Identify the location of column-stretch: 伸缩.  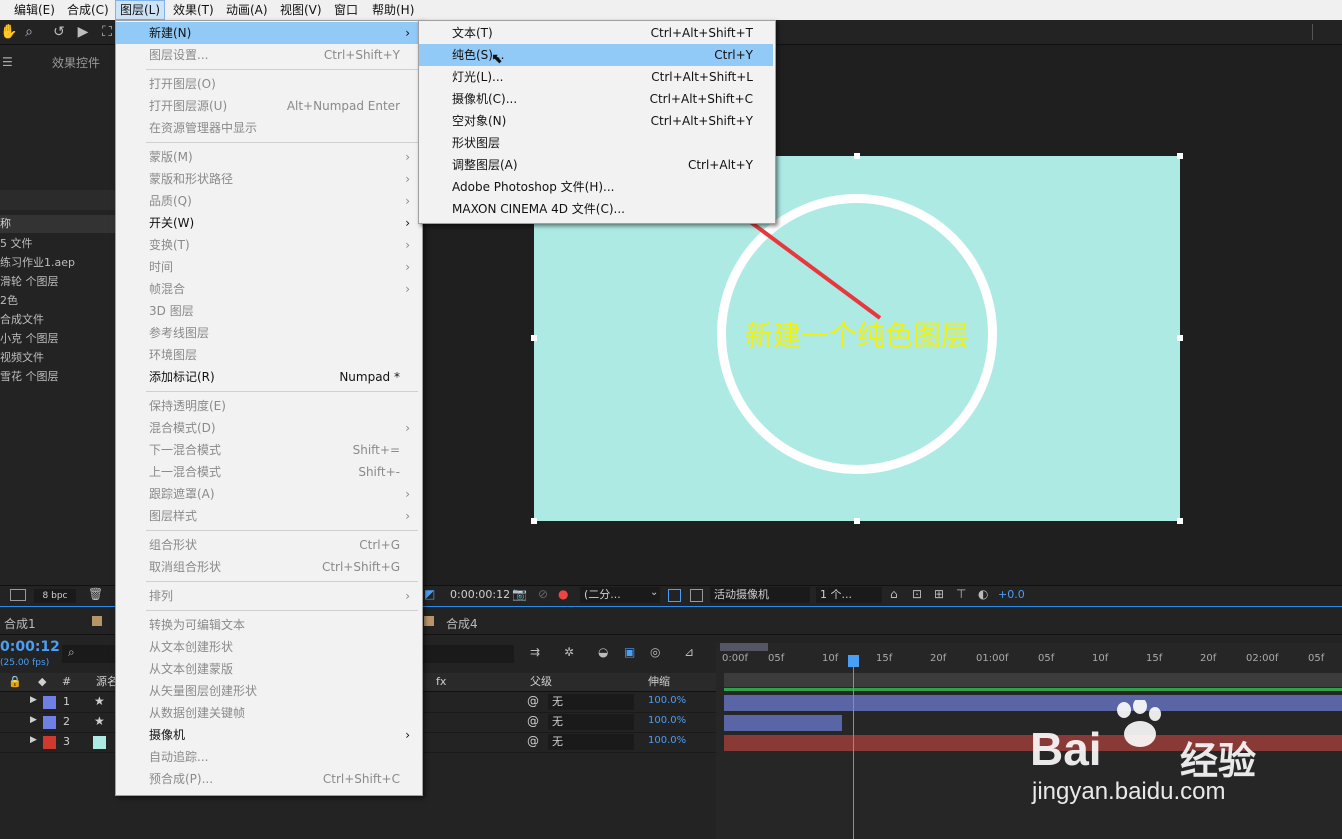
(659, 682).